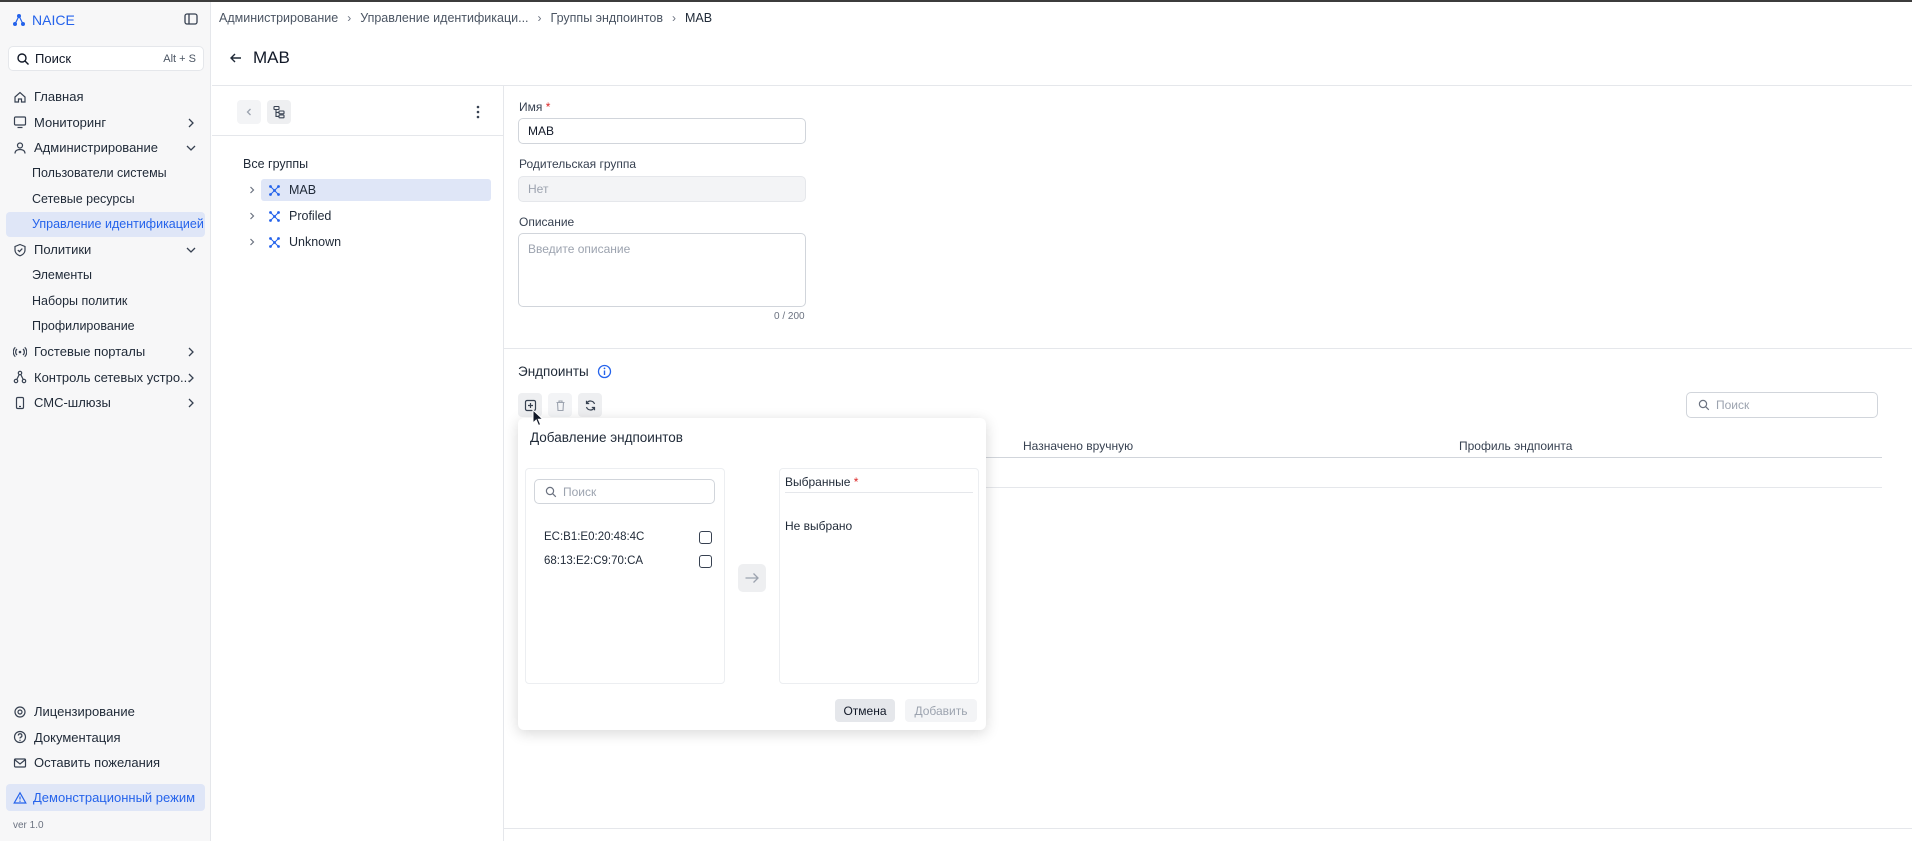  I want to click on transfer-button, so click(752, 578).